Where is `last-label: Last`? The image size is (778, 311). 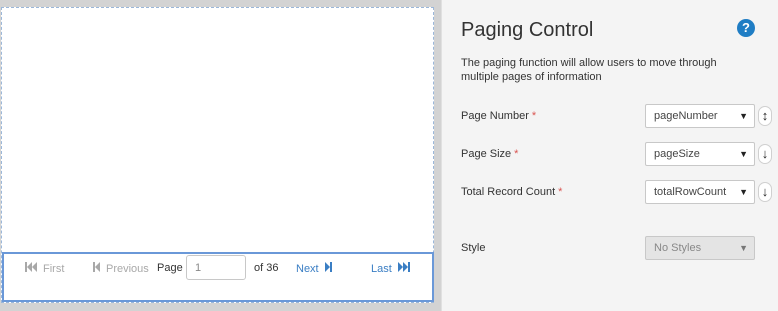
last-label: Last is located at coordinates (381, 268).